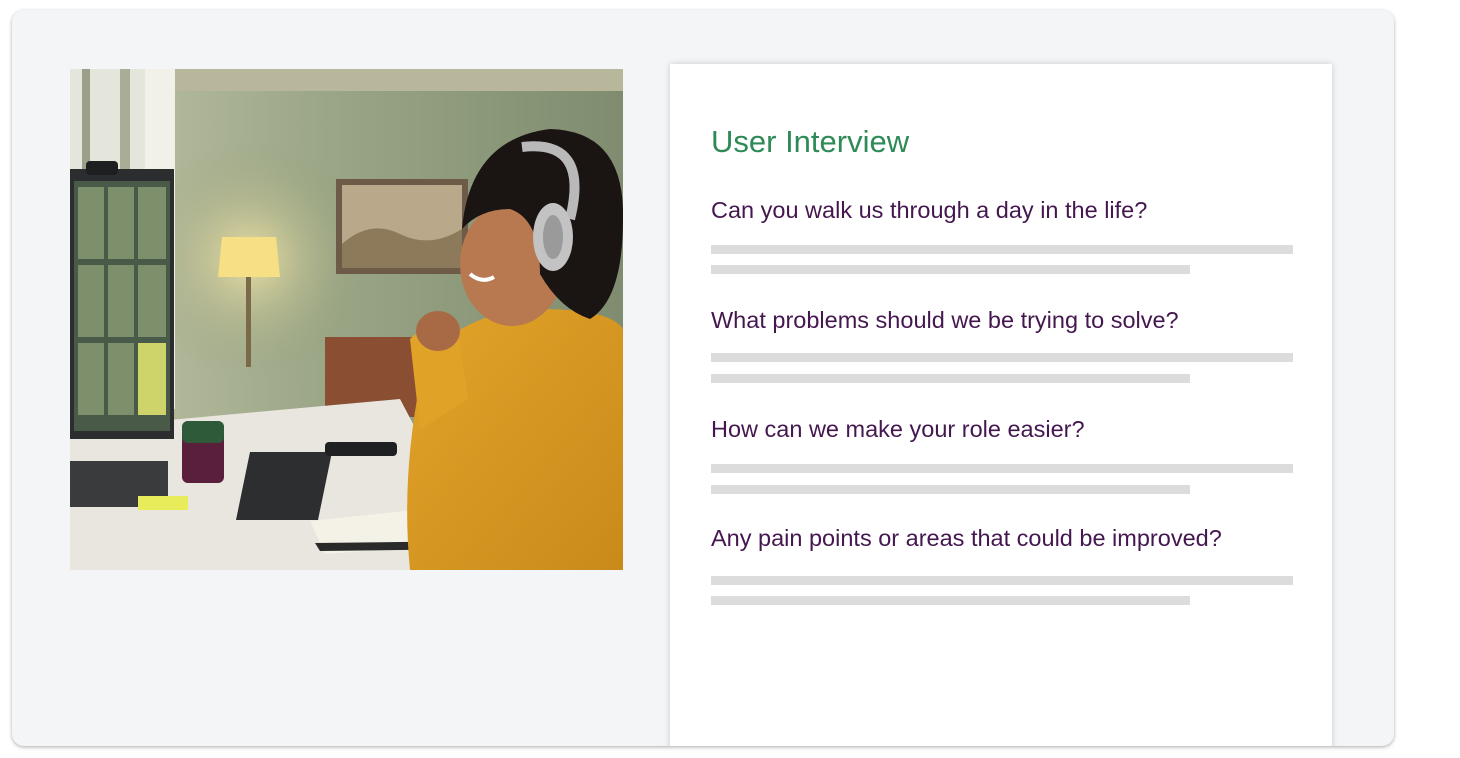 The width and height of the screenshot is (1460, 758). I want to click on document-title: User Interview, so click(810, 141).